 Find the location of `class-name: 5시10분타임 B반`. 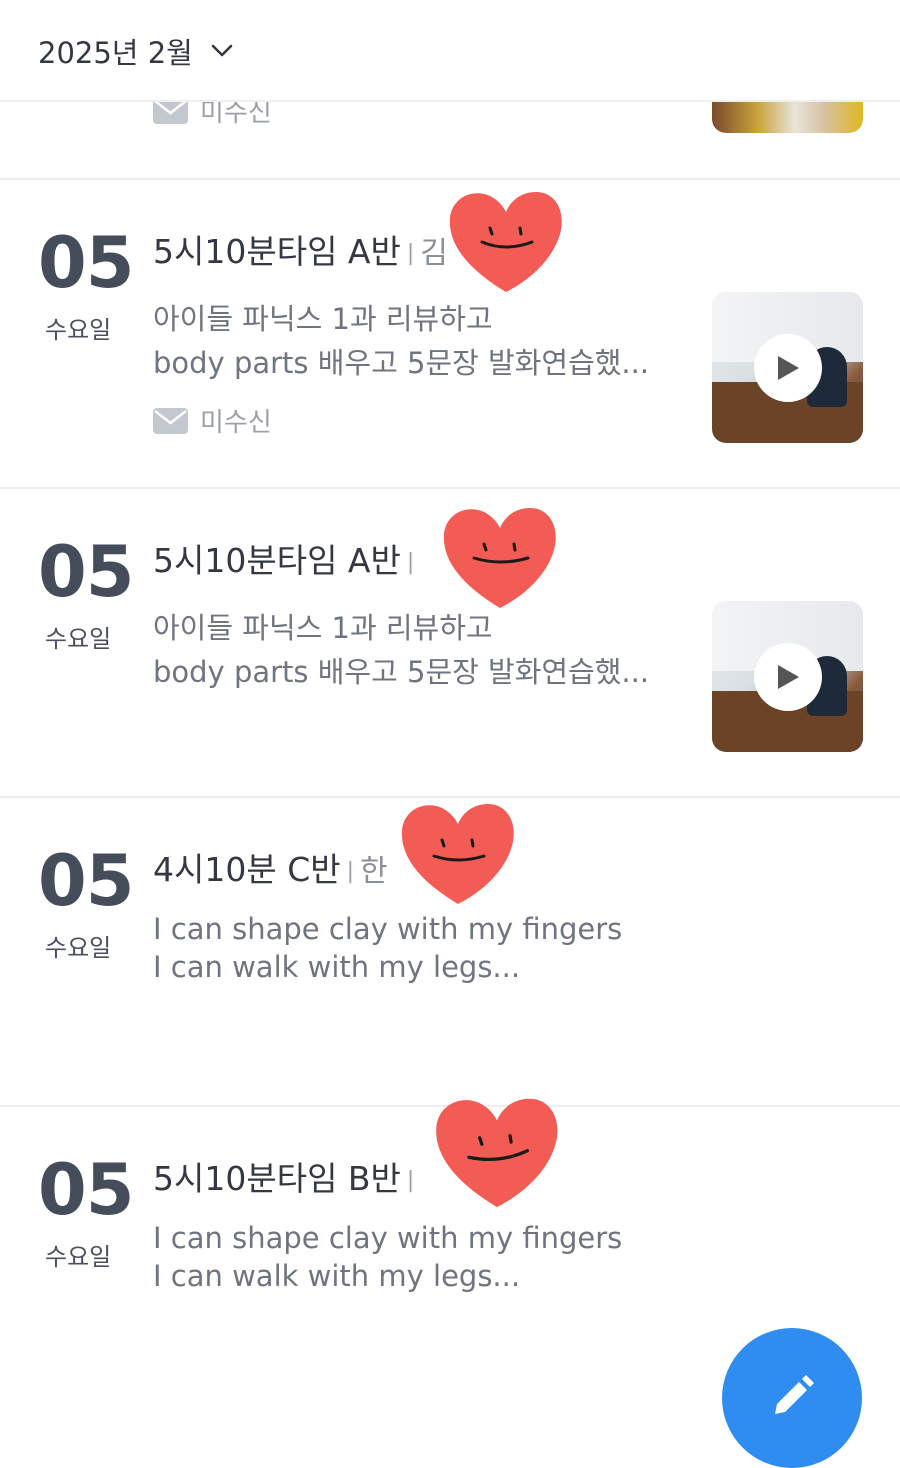

class-name: 5시10분타임 B반 is located at coordinates (277, 1178).